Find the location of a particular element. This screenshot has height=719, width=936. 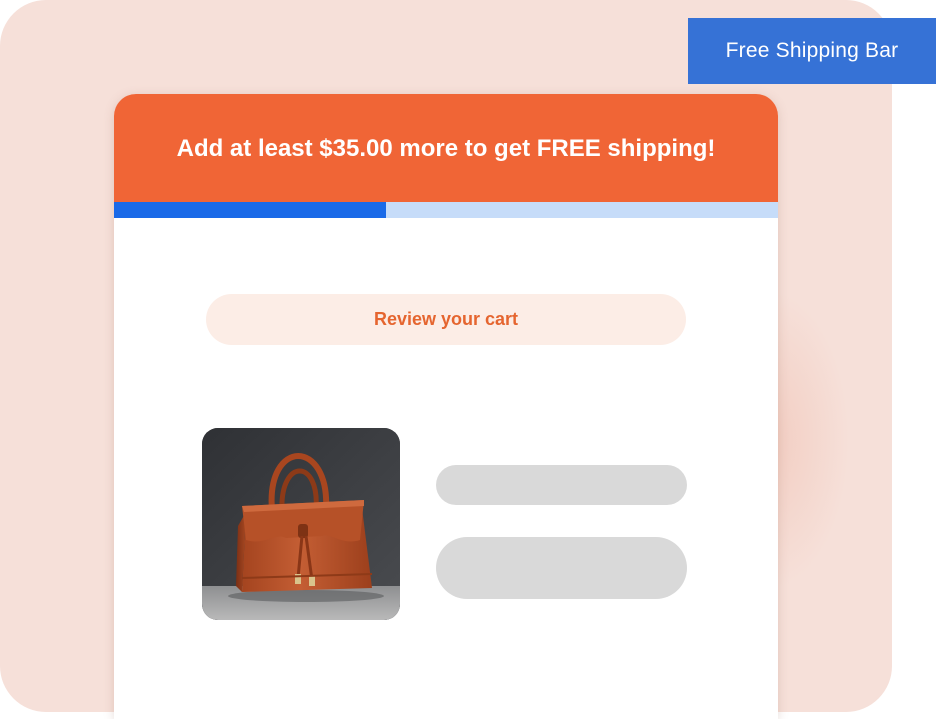

placeholder-product-details is located at coordinates (561, 568).